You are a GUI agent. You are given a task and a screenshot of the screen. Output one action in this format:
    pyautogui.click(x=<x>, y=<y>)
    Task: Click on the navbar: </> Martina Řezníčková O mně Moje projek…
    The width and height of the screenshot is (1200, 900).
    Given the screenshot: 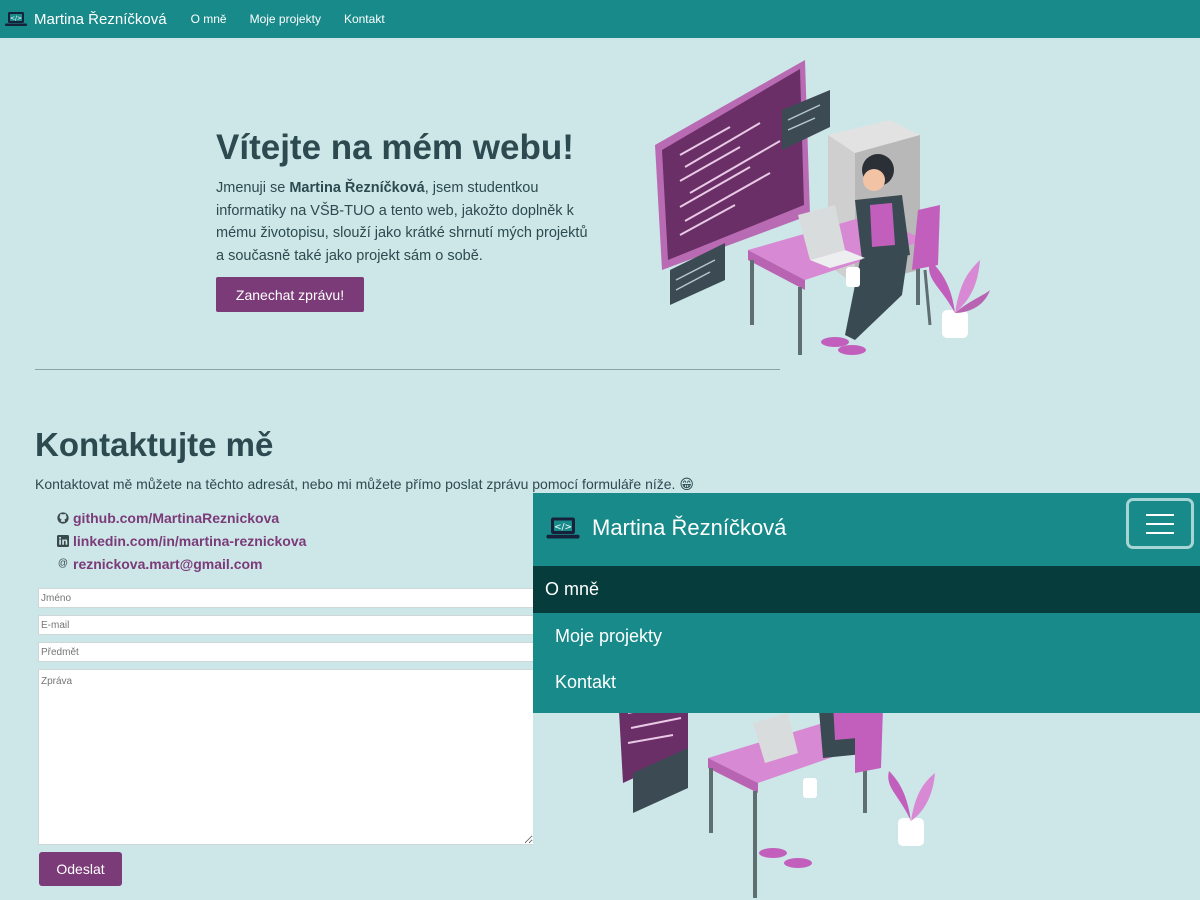 What is the action you would take?
    pyautogui.click(x=600, y=19)
    